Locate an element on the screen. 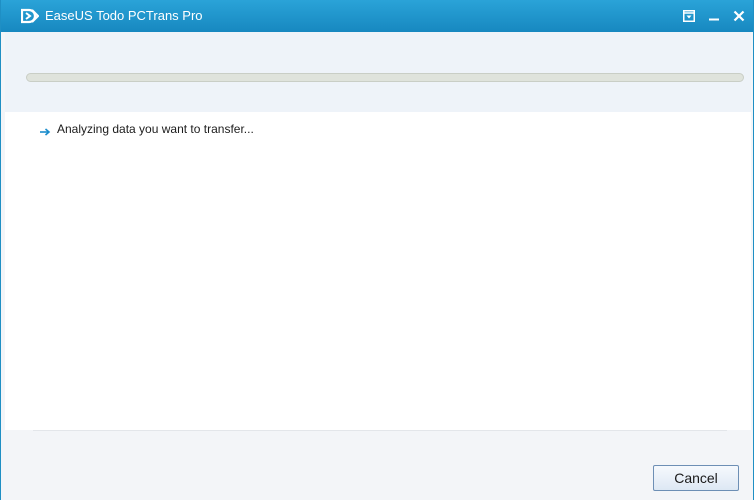 This screenshot has width=754, height=500. cancel-button: Cancel is located at coordinates (696, 478).